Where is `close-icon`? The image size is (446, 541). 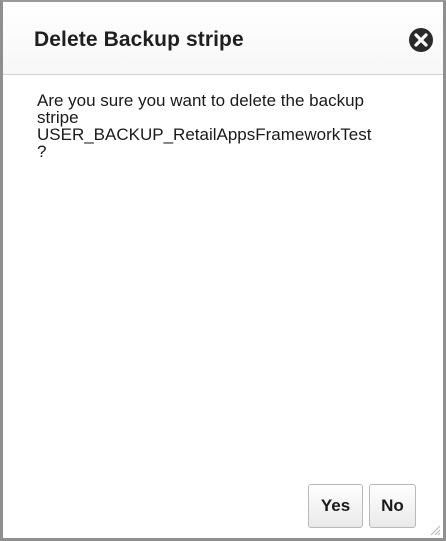
close-icon is located at coordinates (421, 40).